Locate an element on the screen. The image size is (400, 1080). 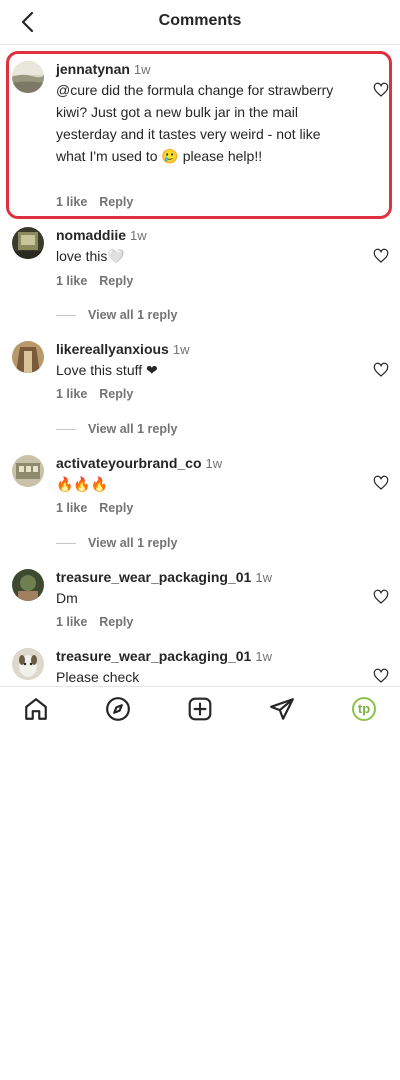
comment-header: nomaddiie 1w is located at coordinates (101, 235).